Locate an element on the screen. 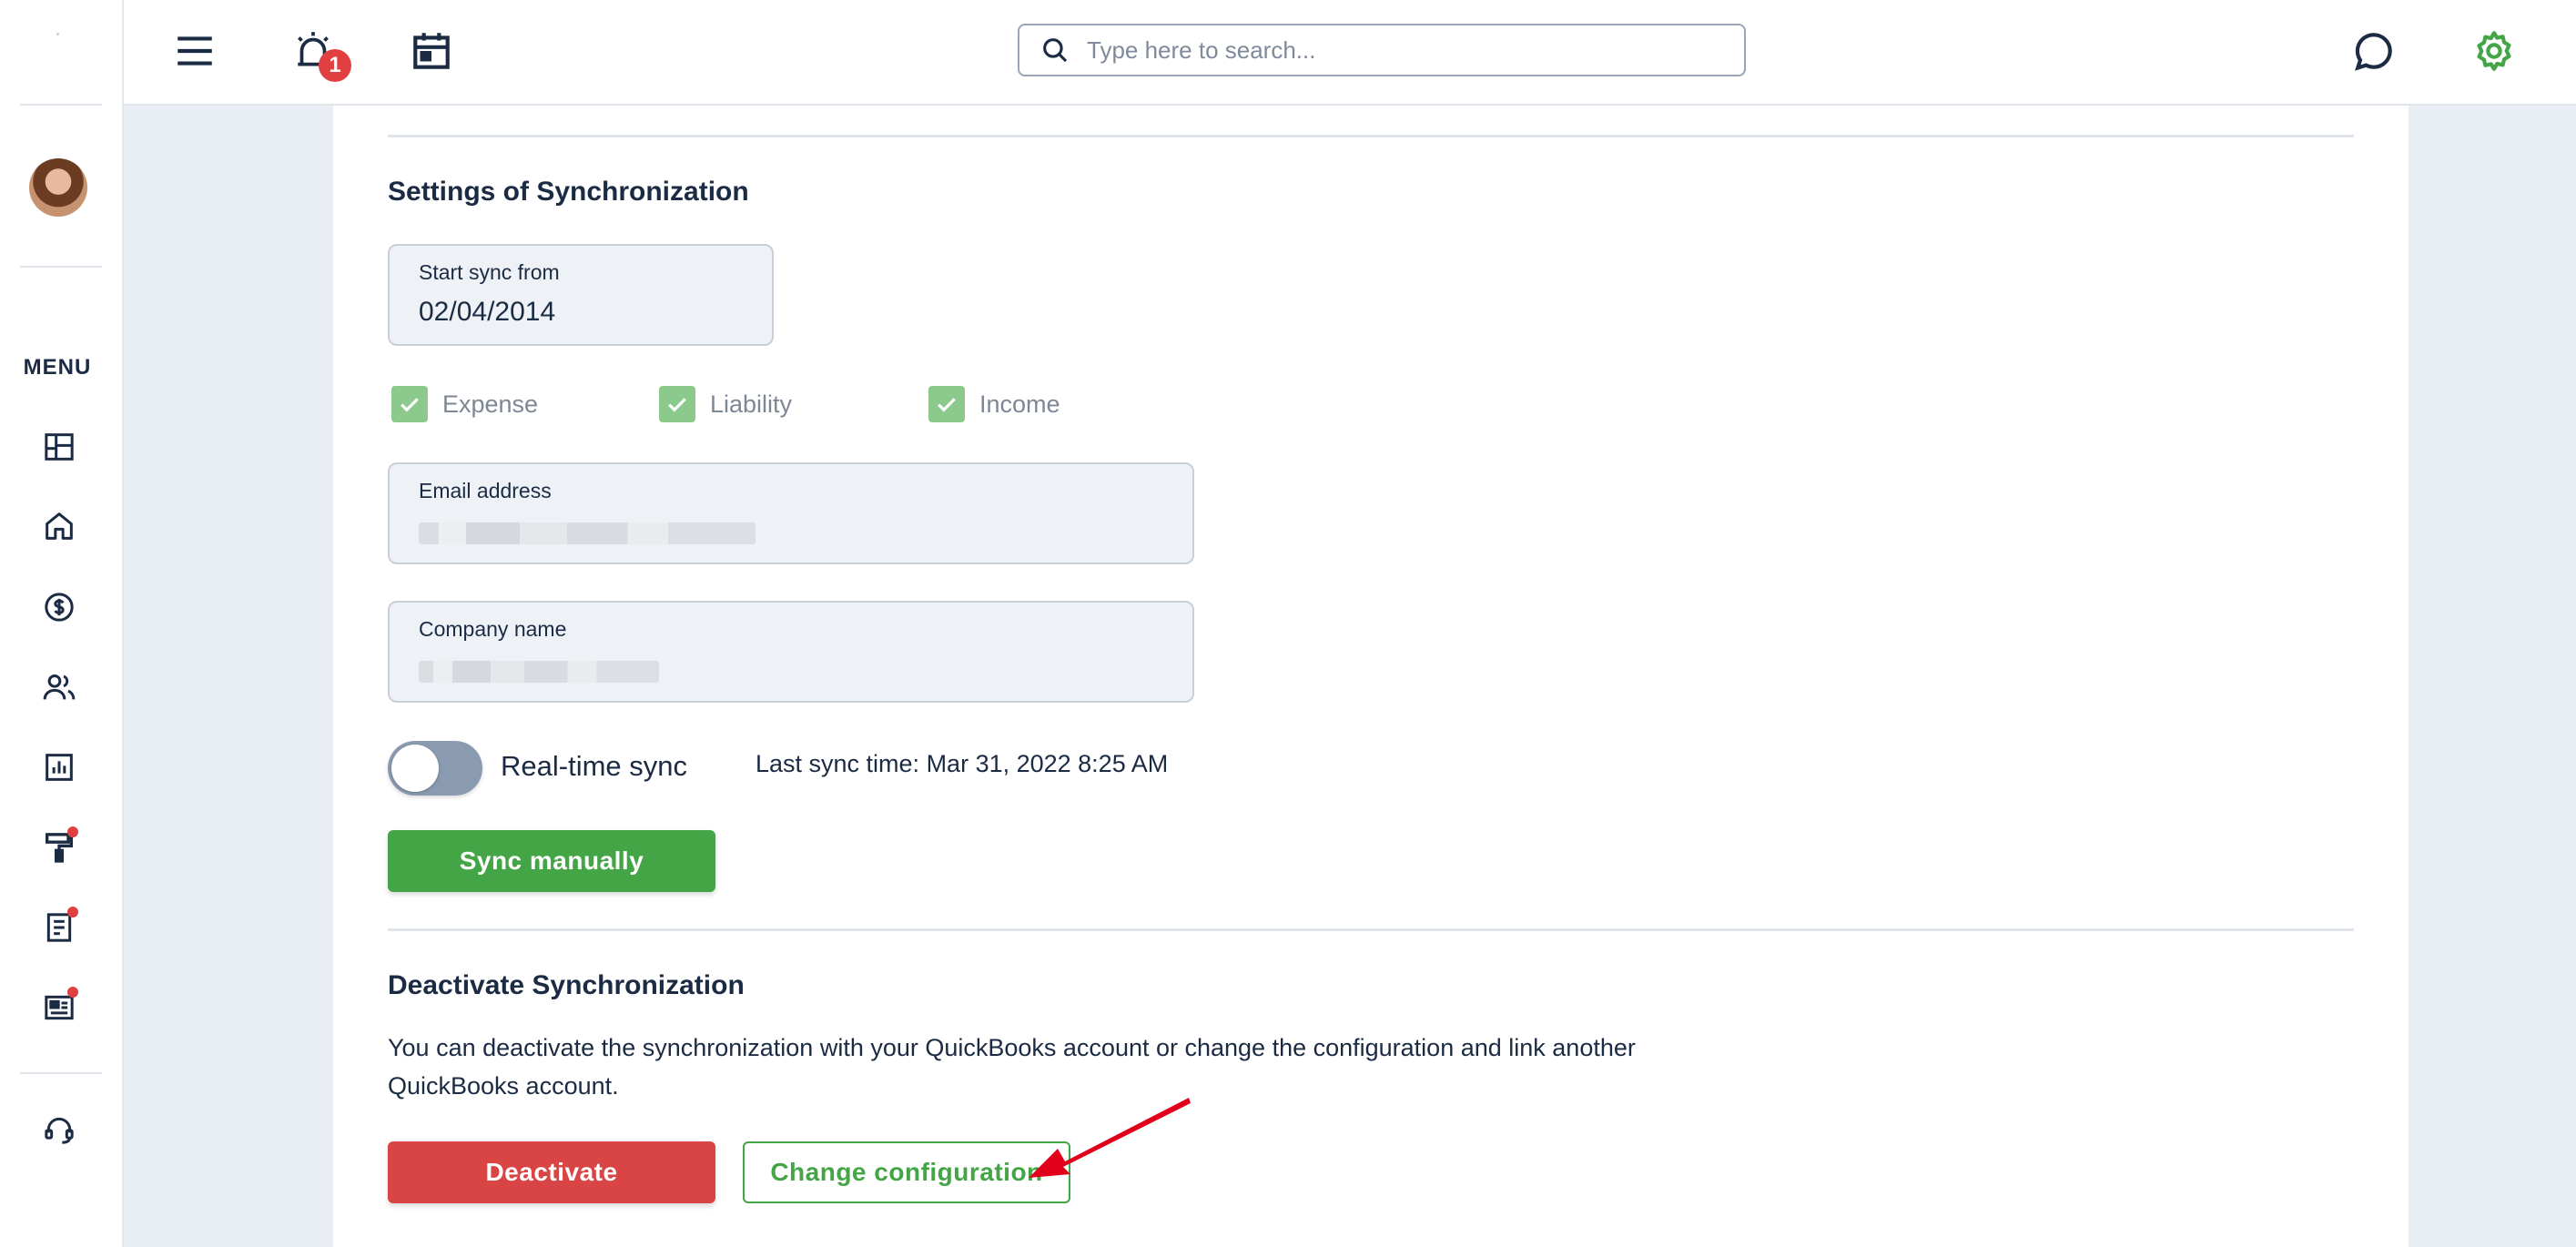 This screenshot has height=1247, width=2576. annotation-arrow-icon is located at coordinates (1110, 1138).